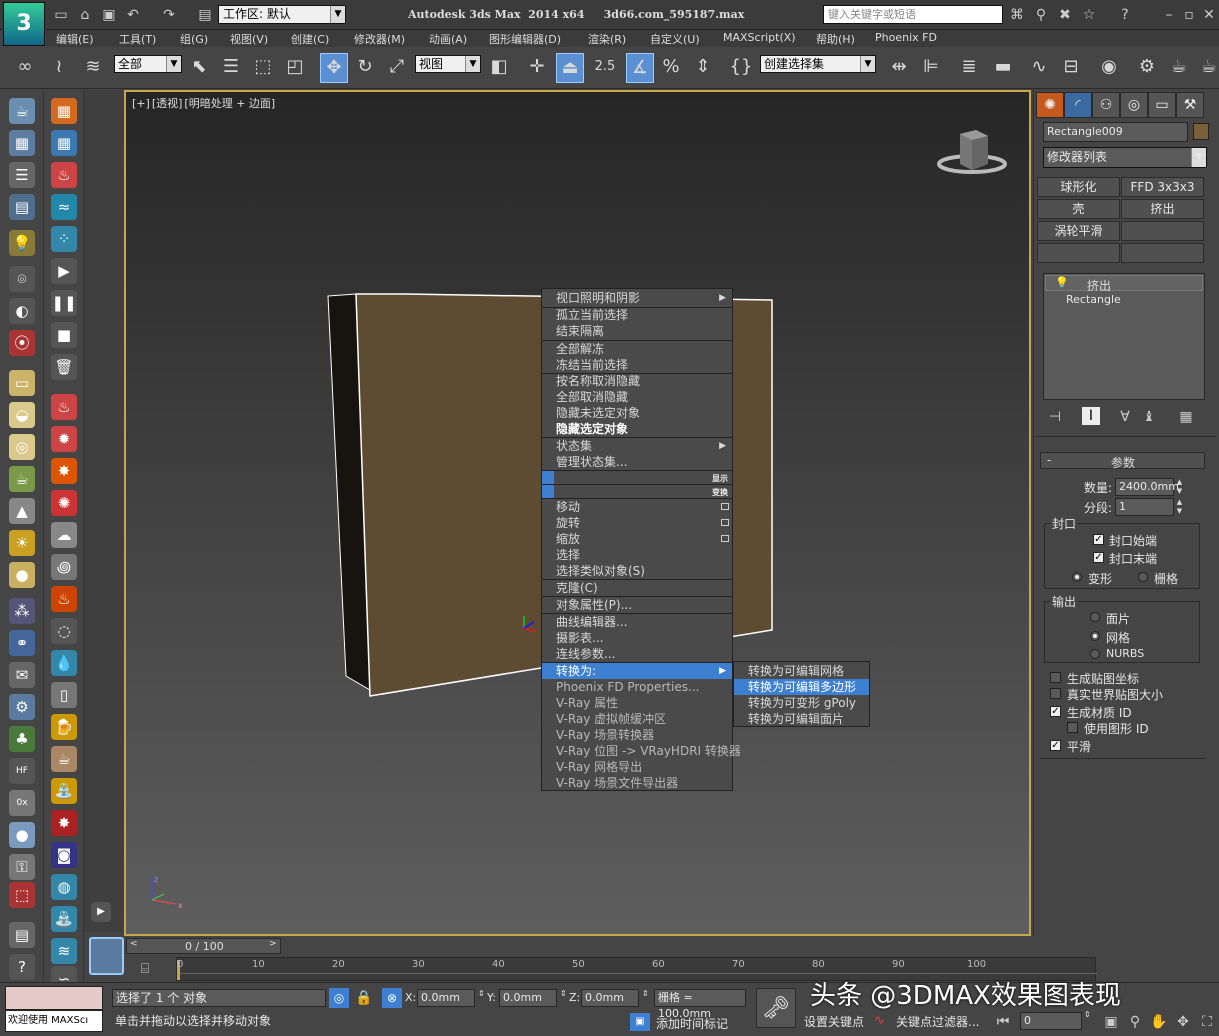  What do you see at coordinates (1159, 1022) in the screenshot?
I see `pan-hand-icon: ✋` at bounding box center [1159, 1022].